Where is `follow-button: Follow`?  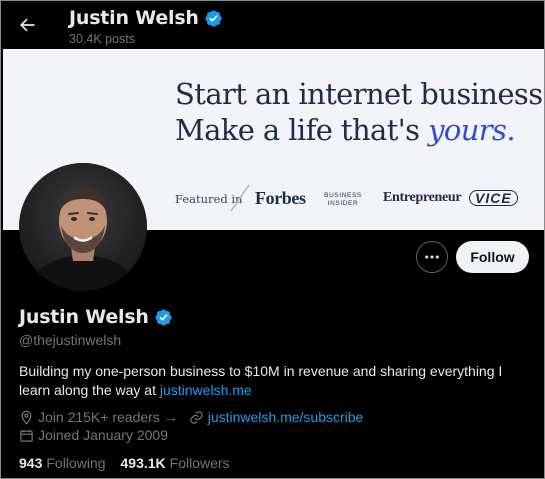 follow-button: Follow is located at coordinates (492, 257).